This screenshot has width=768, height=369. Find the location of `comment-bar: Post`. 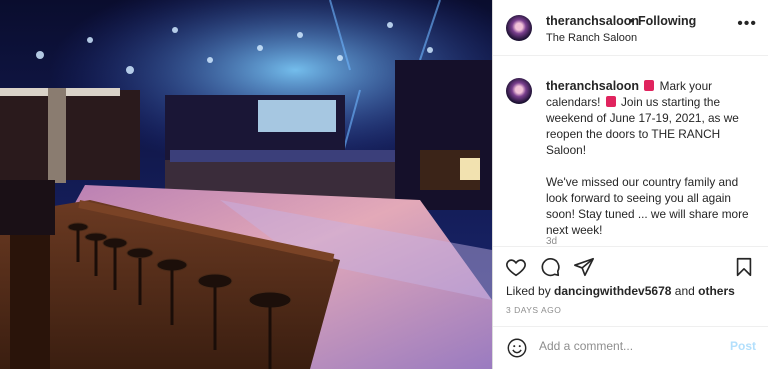

comment-bar: Post is located at coordinates (630, 347).